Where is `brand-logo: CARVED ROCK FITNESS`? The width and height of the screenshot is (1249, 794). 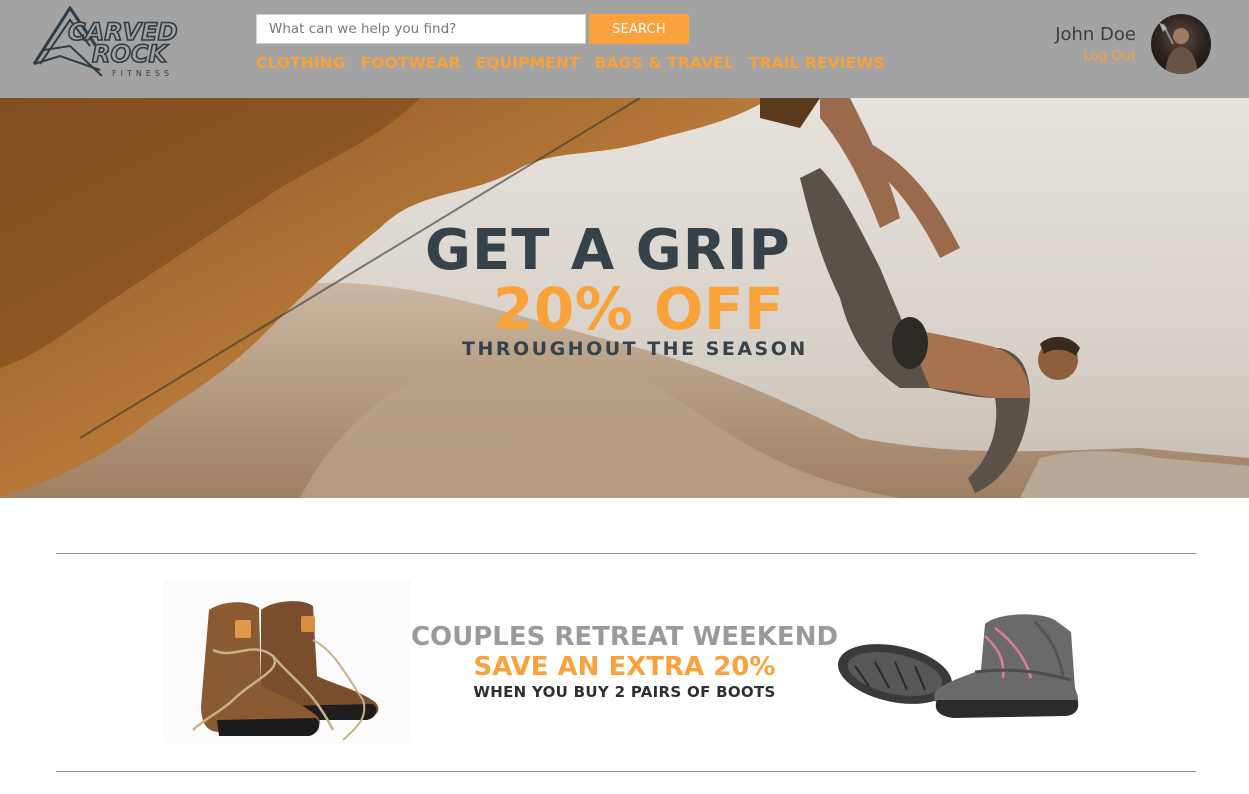 brand-logo: CARVED ROCK FITNESS is located at coordinates (112, 43).